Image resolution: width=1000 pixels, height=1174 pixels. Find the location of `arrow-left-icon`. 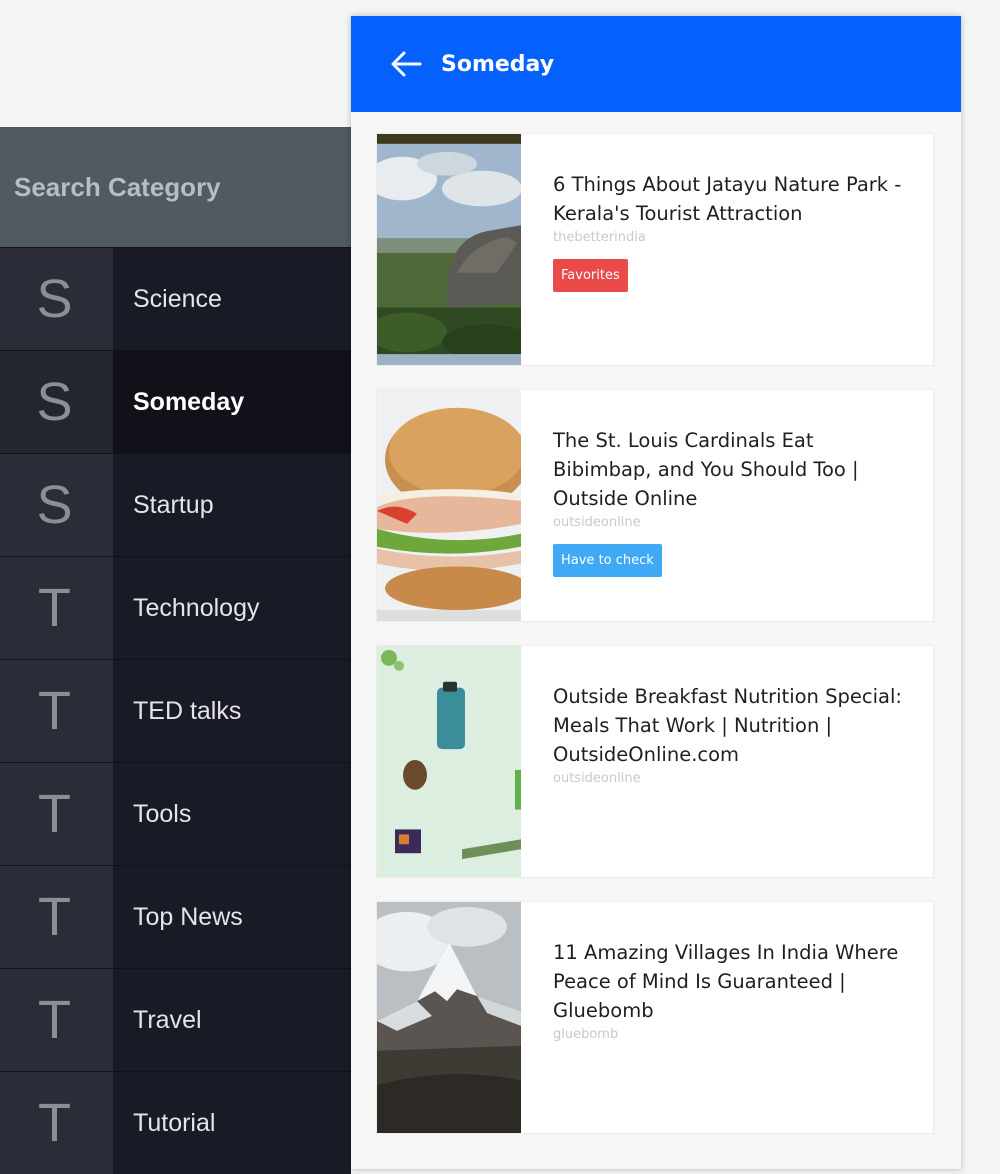

arrow-left-icon is located at coordinates (406, 64).